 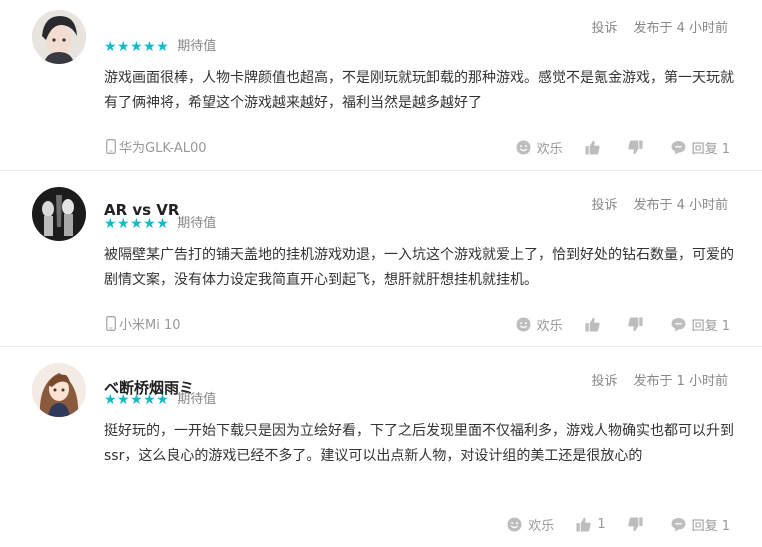 I want to click on device-name: 小米Mi 10, so click(x=150, y=325).